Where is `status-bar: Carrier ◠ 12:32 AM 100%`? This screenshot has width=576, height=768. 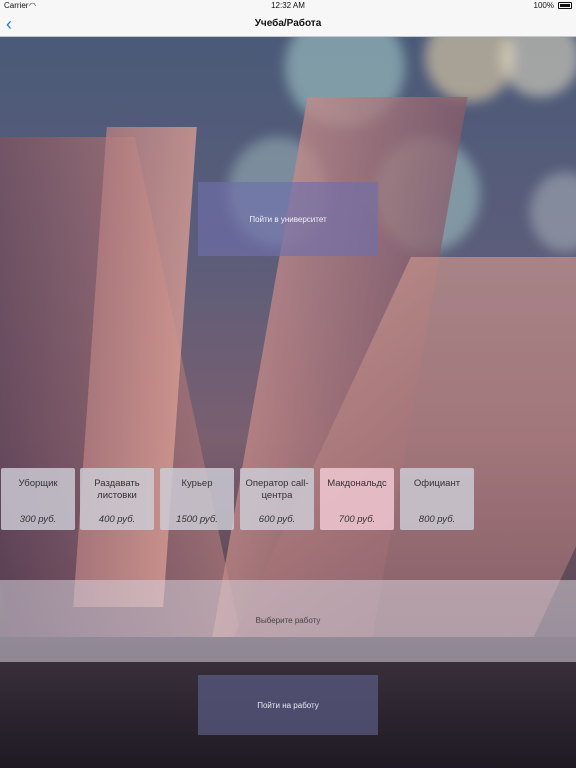
status-bar: Carrier ◠ 12:32 AM 100% is located at coordinates (288, 6).